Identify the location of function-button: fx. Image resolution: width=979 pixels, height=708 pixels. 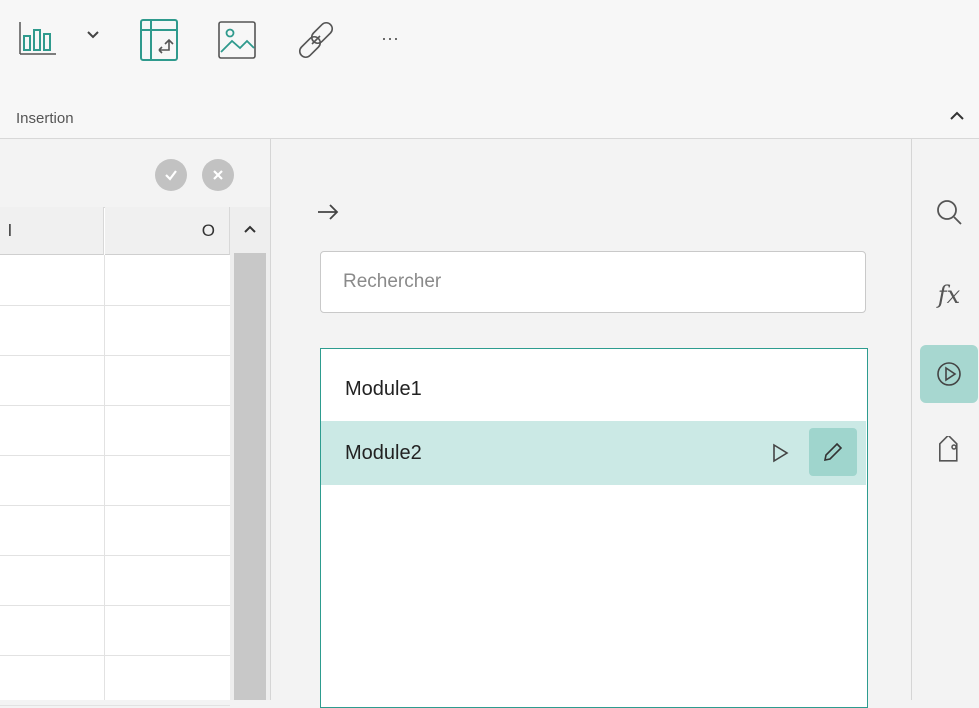
(949, 295).